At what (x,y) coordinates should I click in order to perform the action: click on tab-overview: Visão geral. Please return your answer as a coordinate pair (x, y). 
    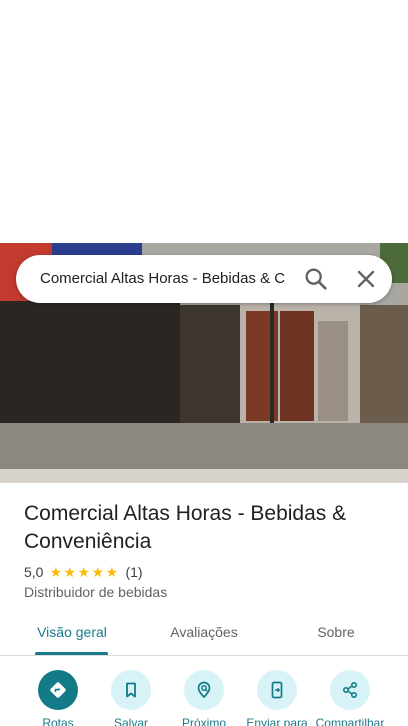
    Looking at the image, I should click on (72, 633).